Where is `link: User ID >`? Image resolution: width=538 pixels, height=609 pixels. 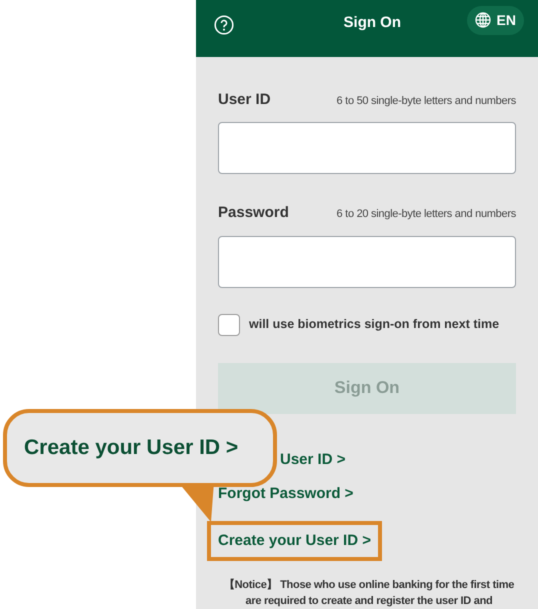 link: User ID > is located at coordinates (313, 460).